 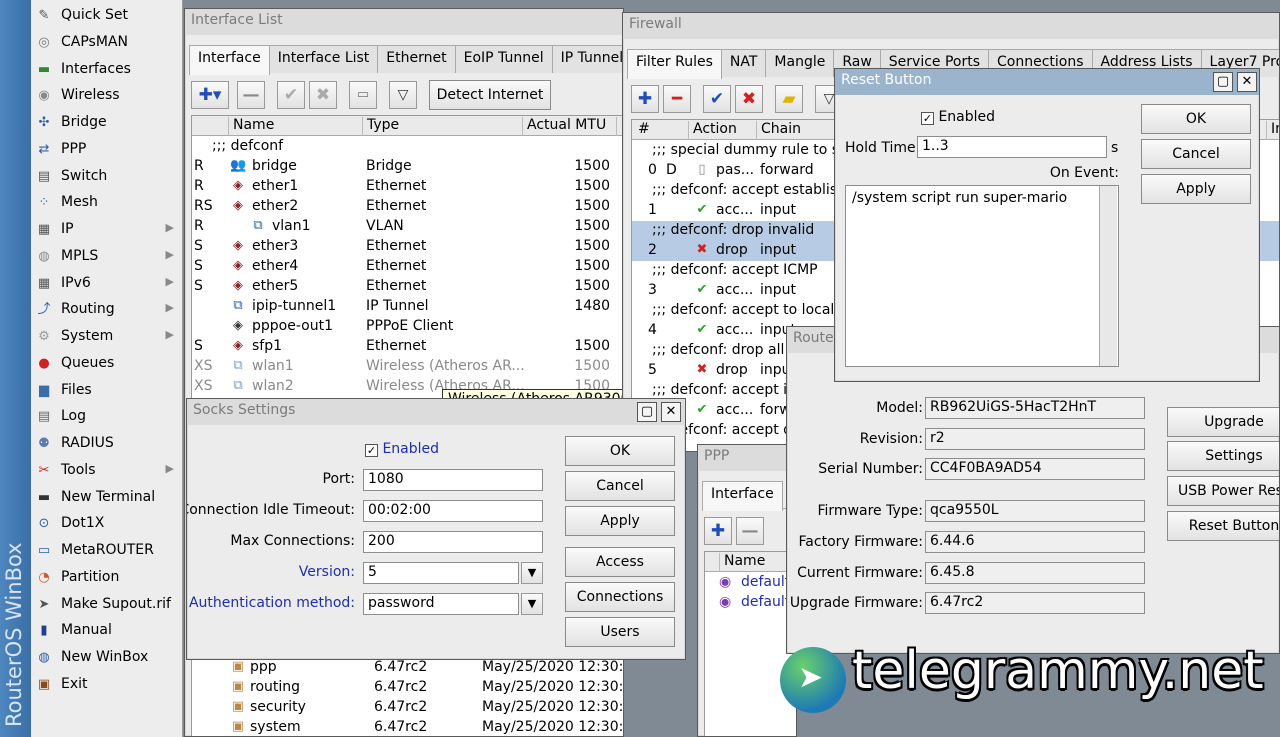 What do you see at coordinates (106, 284) in the screenshot?
I see `sidebar-item-ipv6: ▦ IPv6 ▶` at bounding box center [106, 284].